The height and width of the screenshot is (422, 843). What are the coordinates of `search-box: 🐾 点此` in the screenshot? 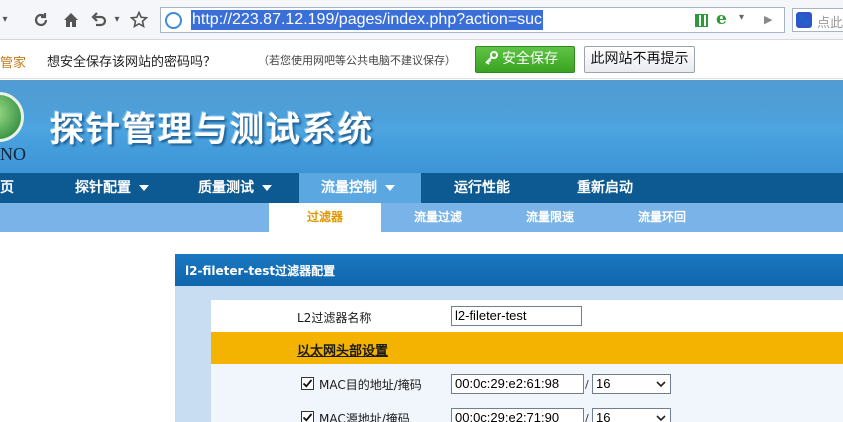 It's located at (817, 20).